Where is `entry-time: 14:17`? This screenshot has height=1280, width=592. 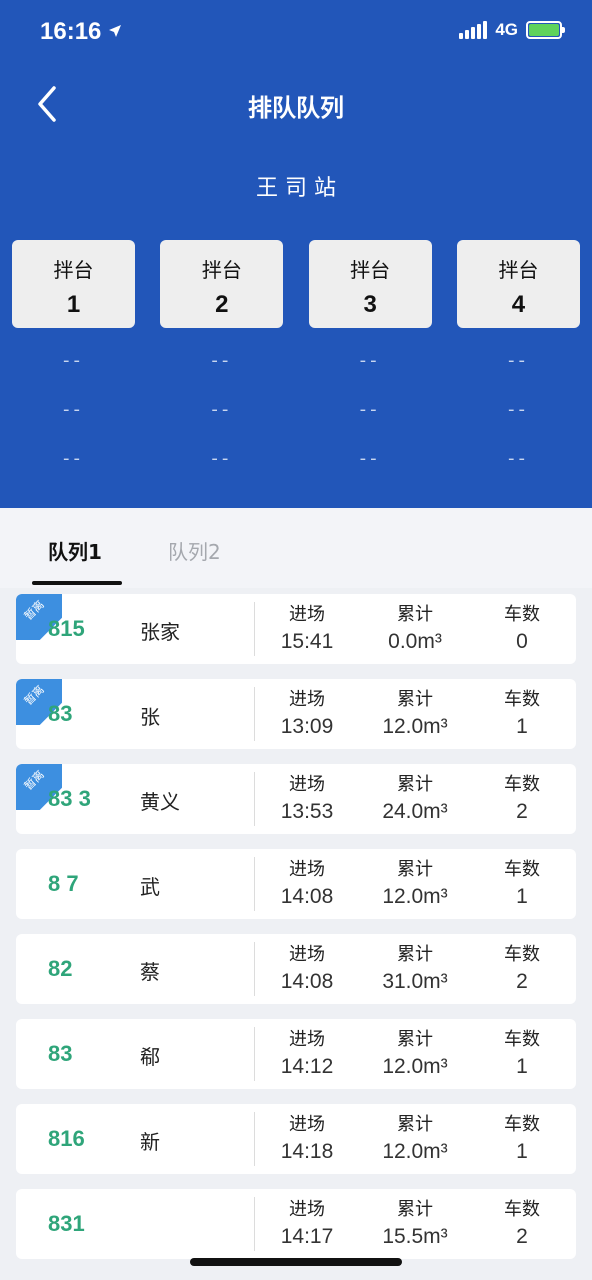 entry-time: 14:17 is located at coordinates (307, 1236).